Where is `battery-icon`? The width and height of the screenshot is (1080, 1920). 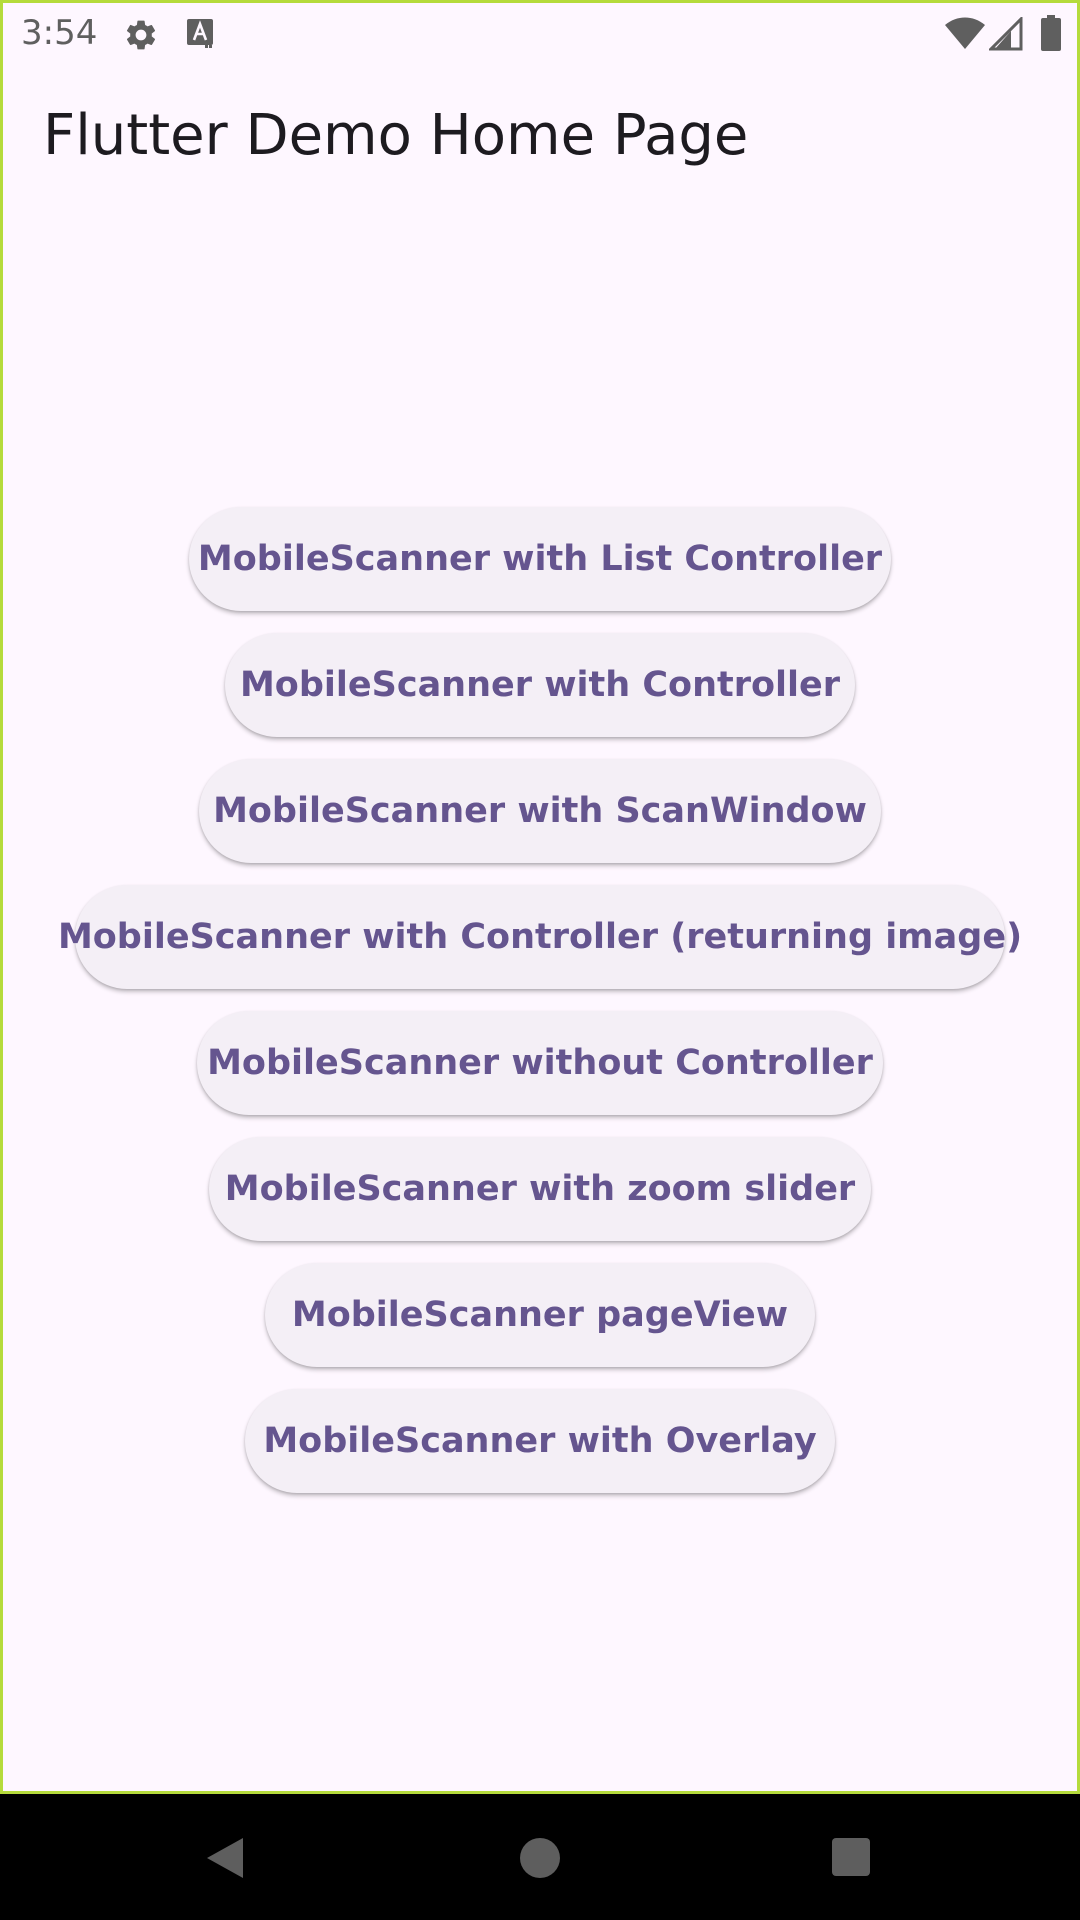
battery-icon is located at coordinates (1051, 33).